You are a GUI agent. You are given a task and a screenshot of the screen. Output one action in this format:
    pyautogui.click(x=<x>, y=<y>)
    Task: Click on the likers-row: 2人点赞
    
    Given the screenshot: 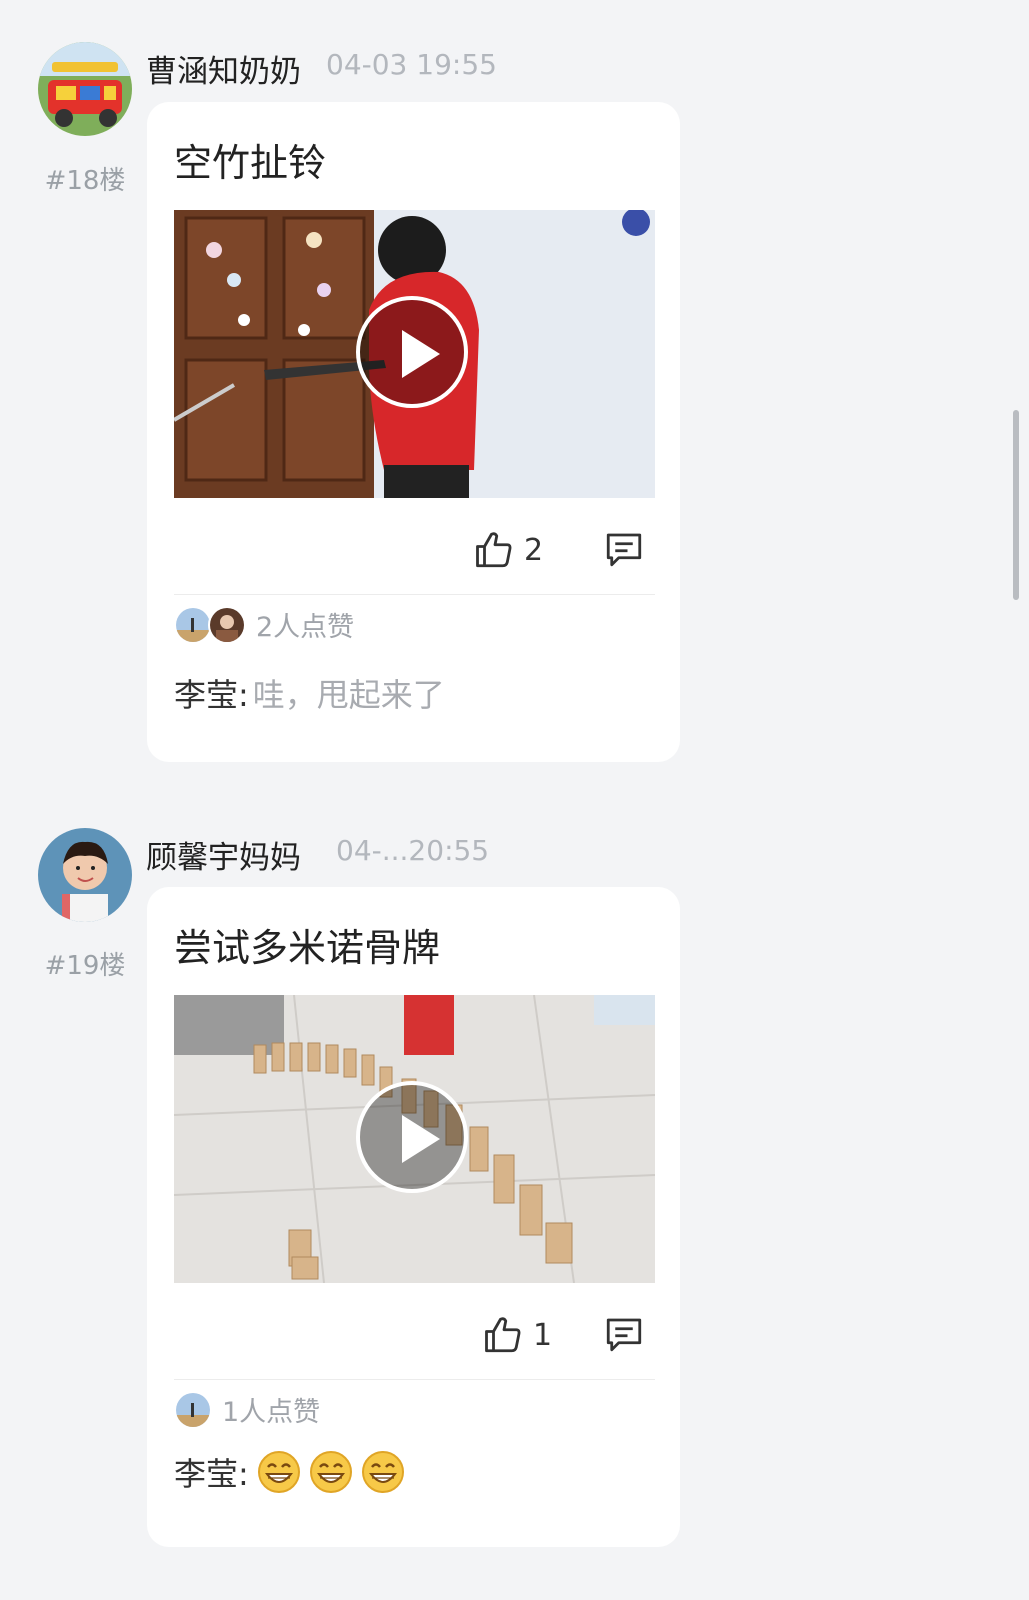 What is the action you would take?
    pyautogui.click(x=264, y=624)
    